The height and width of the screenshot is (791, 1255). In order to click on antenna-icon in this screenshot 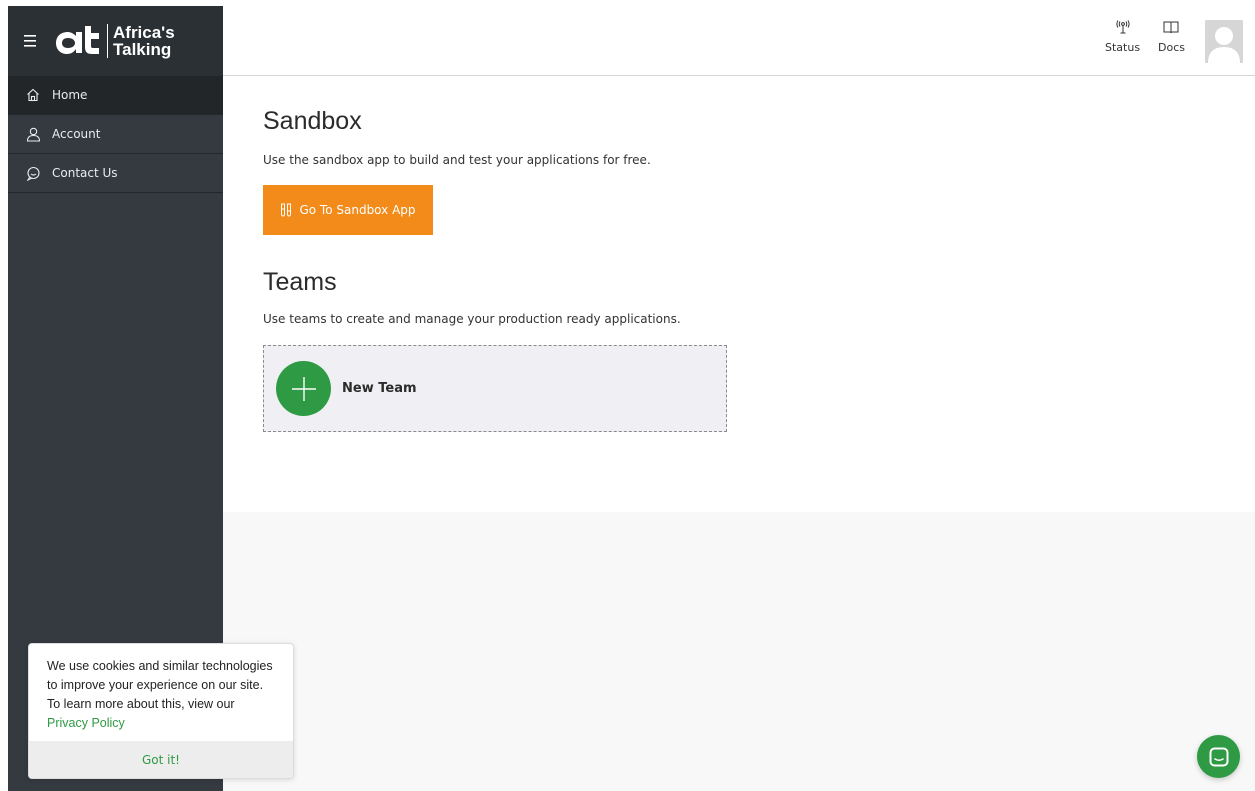, I will do `click(1123, 28)`.